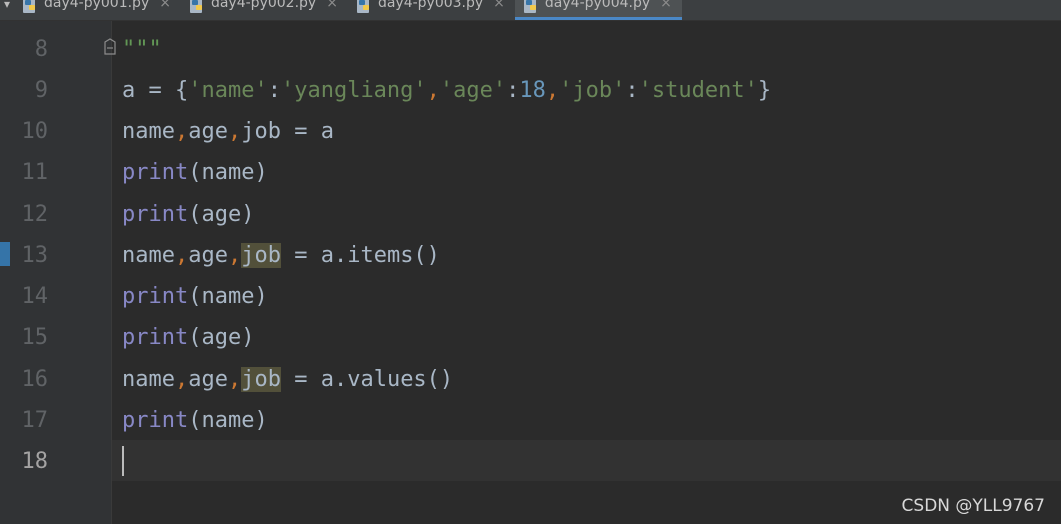 This screenshot has width=1061, height=524. Describe the element at coordinates (532, 90) in the screenshot. I see `number-token: 18` at that location.